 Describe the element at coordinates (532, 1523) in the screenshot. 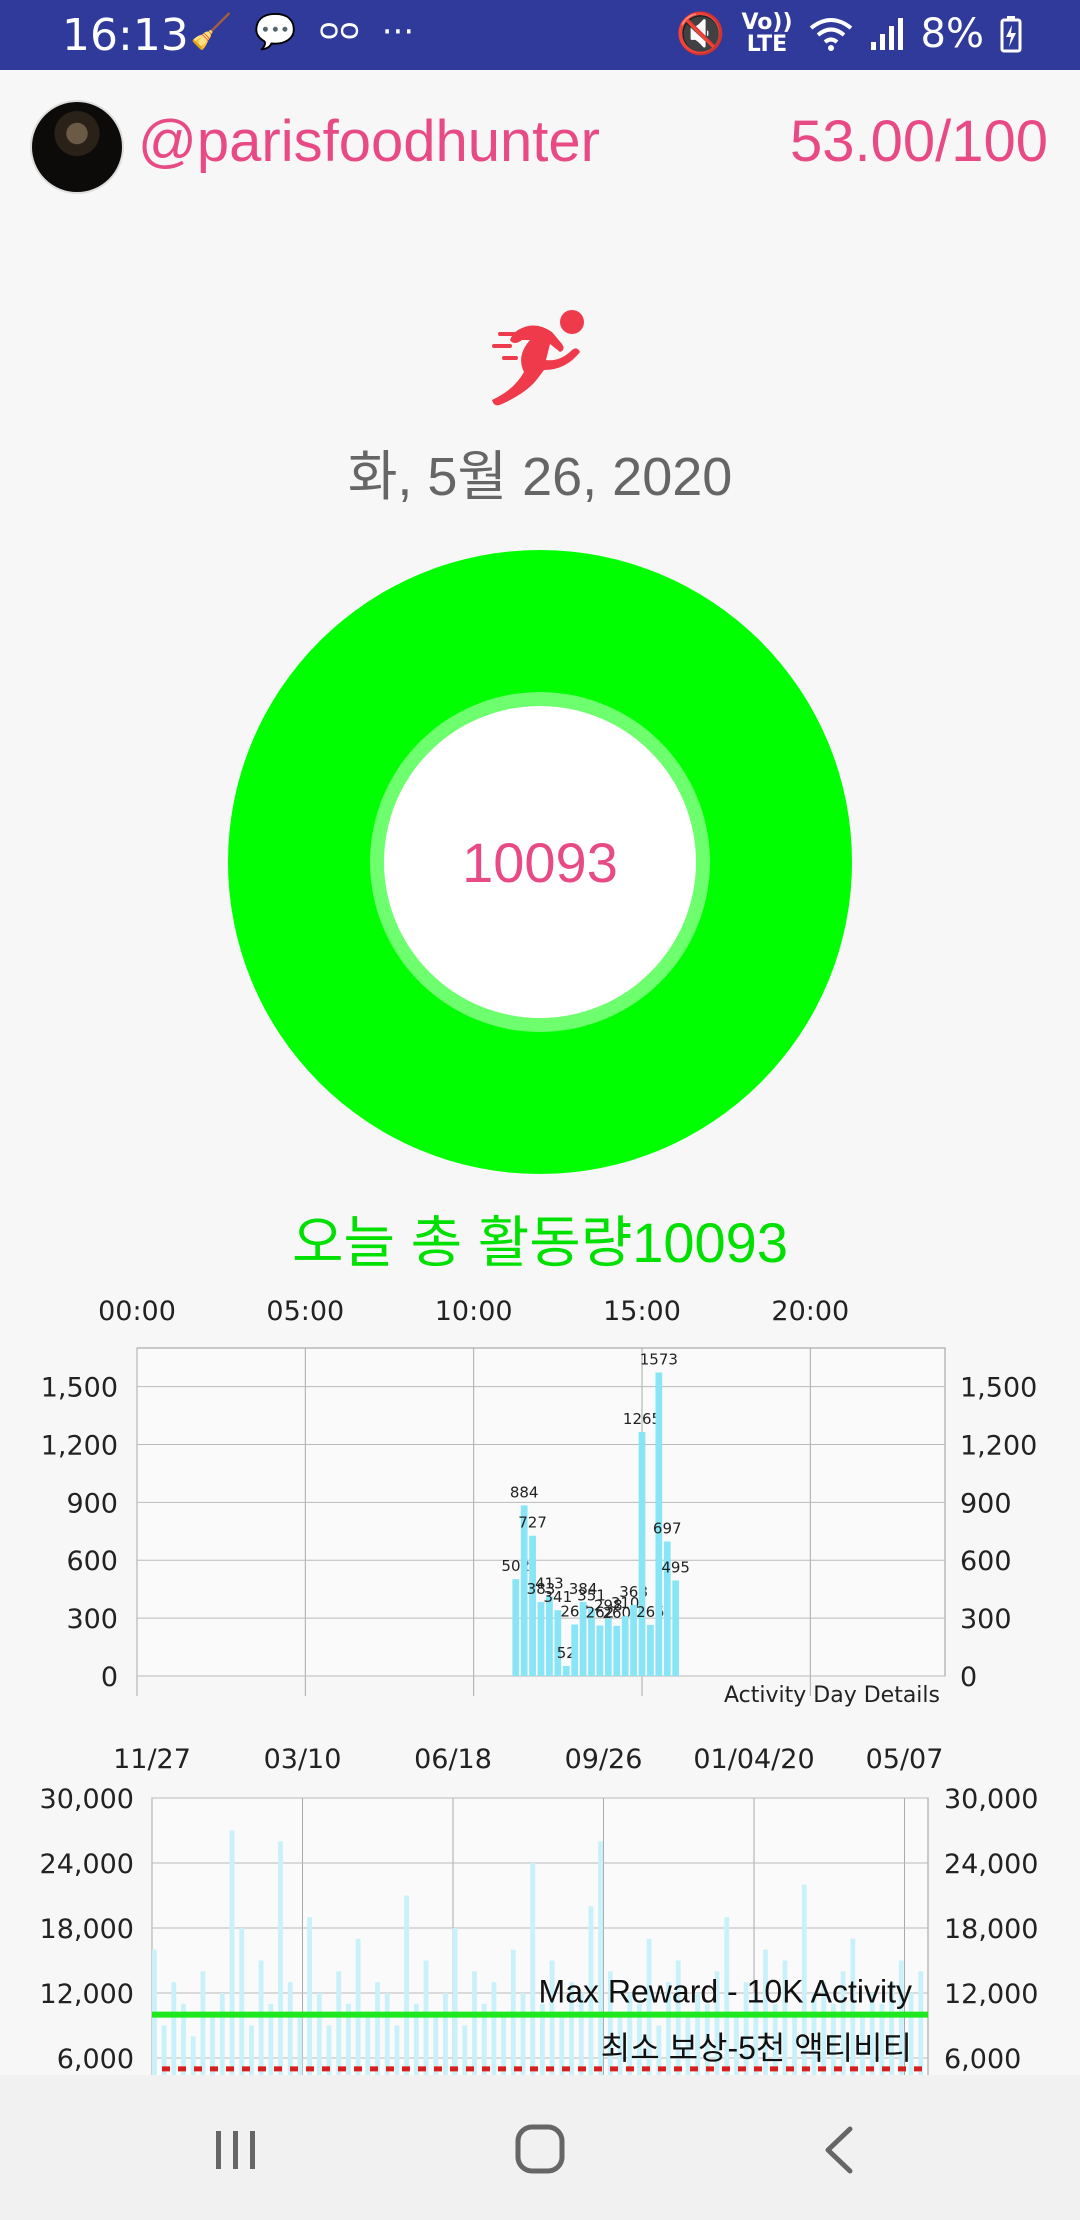

I see `day-chart-bar-label: 727` at that location.